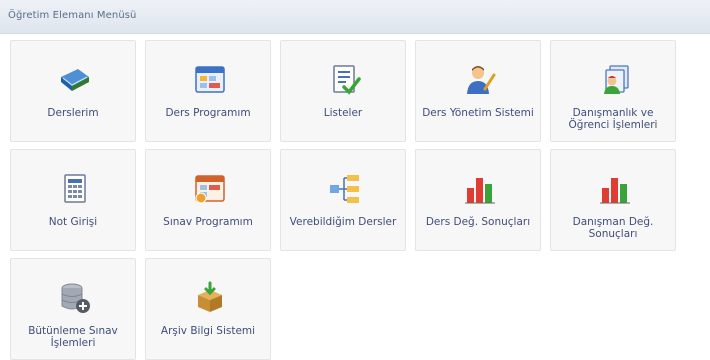 This screenshot has height=360, width=710. Describe the element at coordinates (208, 222) in the screenshot. I see `tile-label: Sınav Programım` at that location.